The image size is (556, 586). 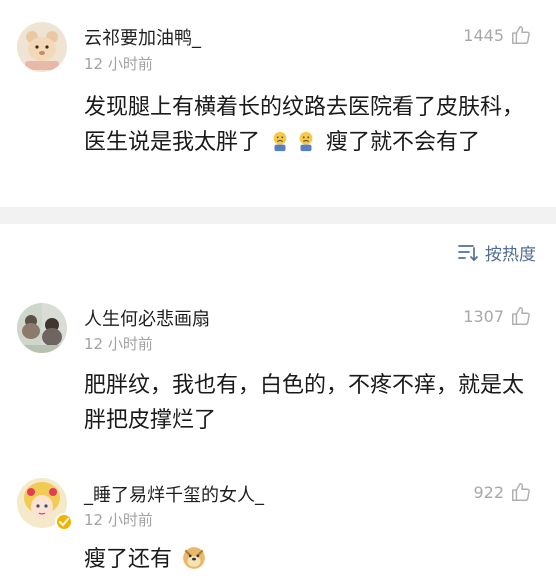 I want to click on comment-text: 发现腿上有横着长的纹路去医院看了皮肤科，医生说是我太胖了 瘦了就不会有了, so click(x=304, y=125).